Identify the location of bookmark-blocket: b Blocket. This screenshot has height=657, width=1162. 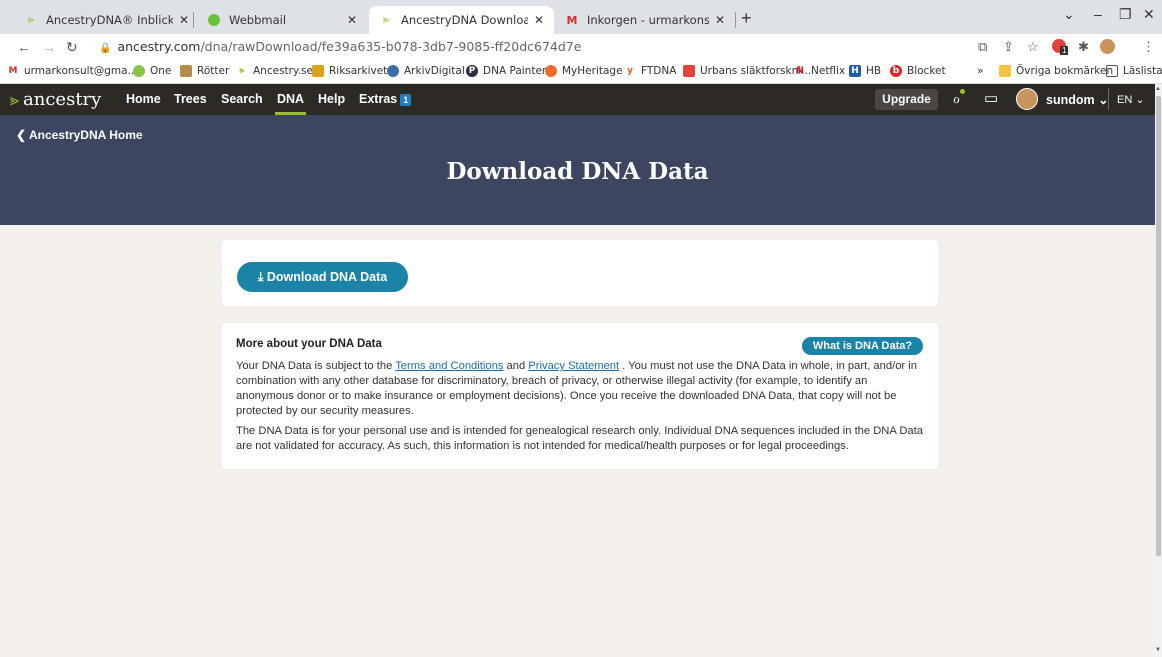
(918, 71).